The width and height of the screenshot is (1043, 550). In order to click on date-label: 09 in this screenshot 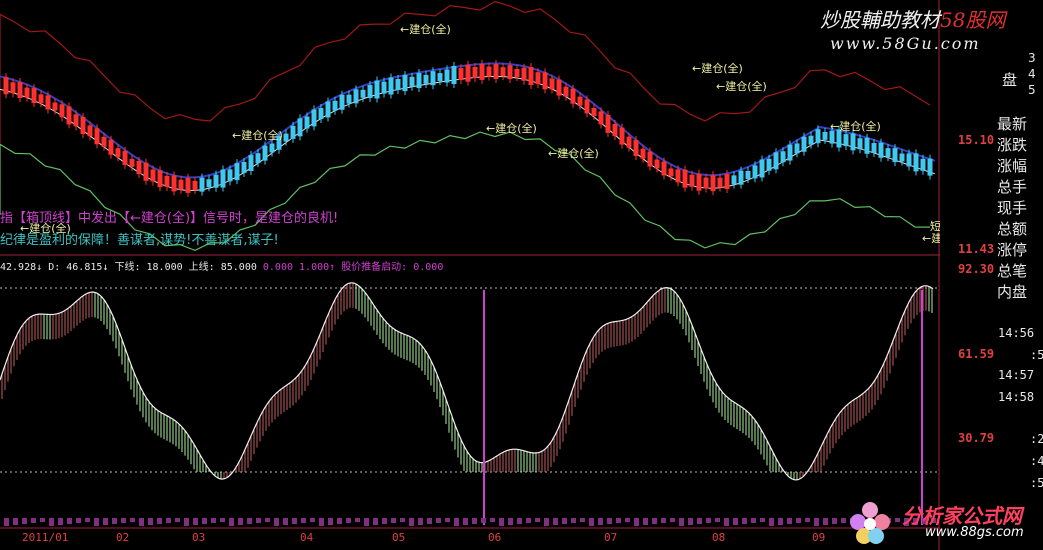, I will do `click(819, 537)`.